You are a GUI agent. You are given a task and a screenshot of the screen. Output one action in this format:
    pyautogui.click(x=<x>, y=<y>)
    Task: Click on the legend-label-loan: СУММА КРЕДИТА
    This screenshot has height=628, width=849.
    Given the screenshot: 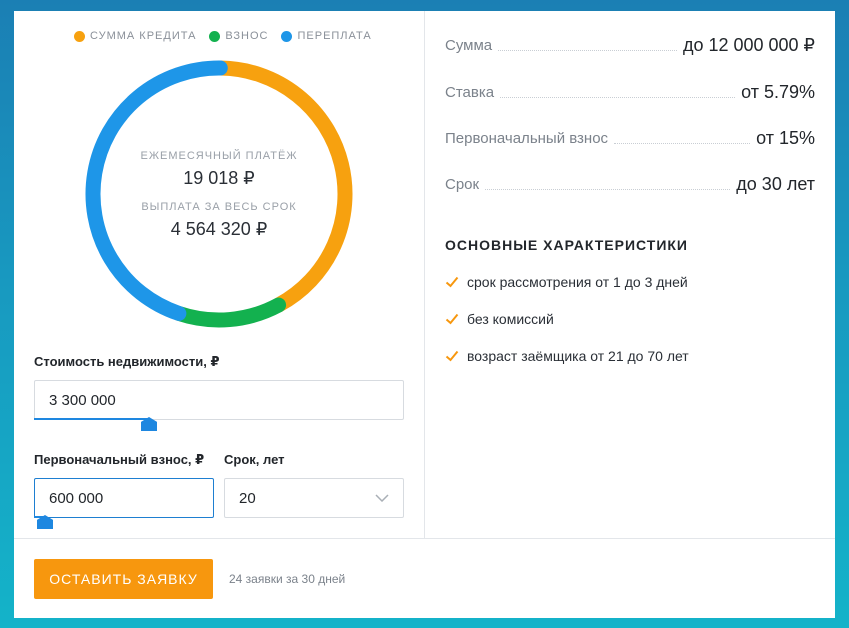 What is the action you would take?
    pyautogui.click(x=143, y=36)
    